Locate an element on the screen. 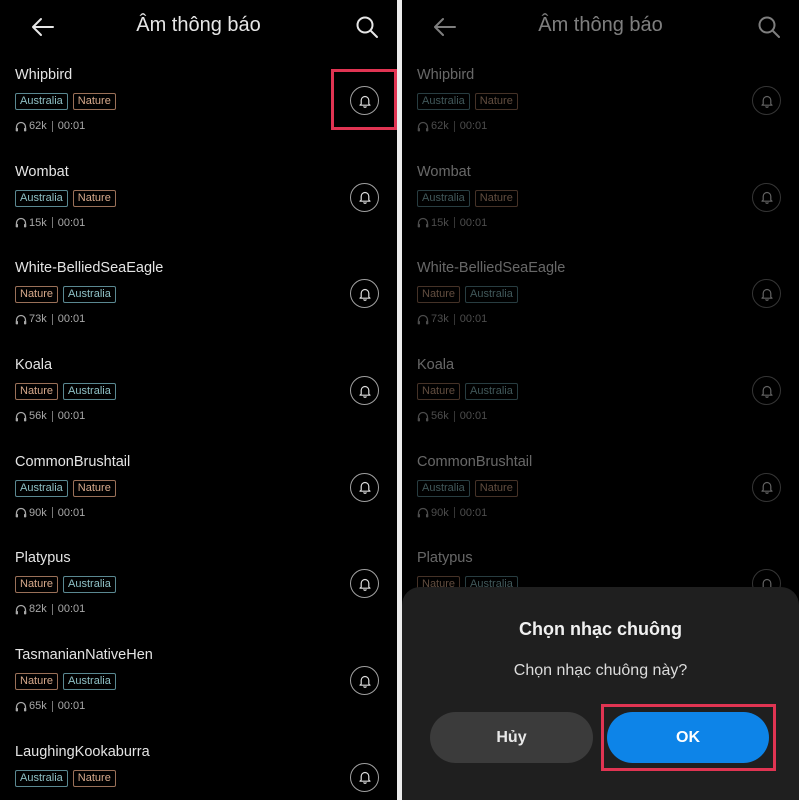 The image size is (800, 800). ringtone-item: Platypus NatureAustralia 82k 00:01 is located at coordinates (198, 593).